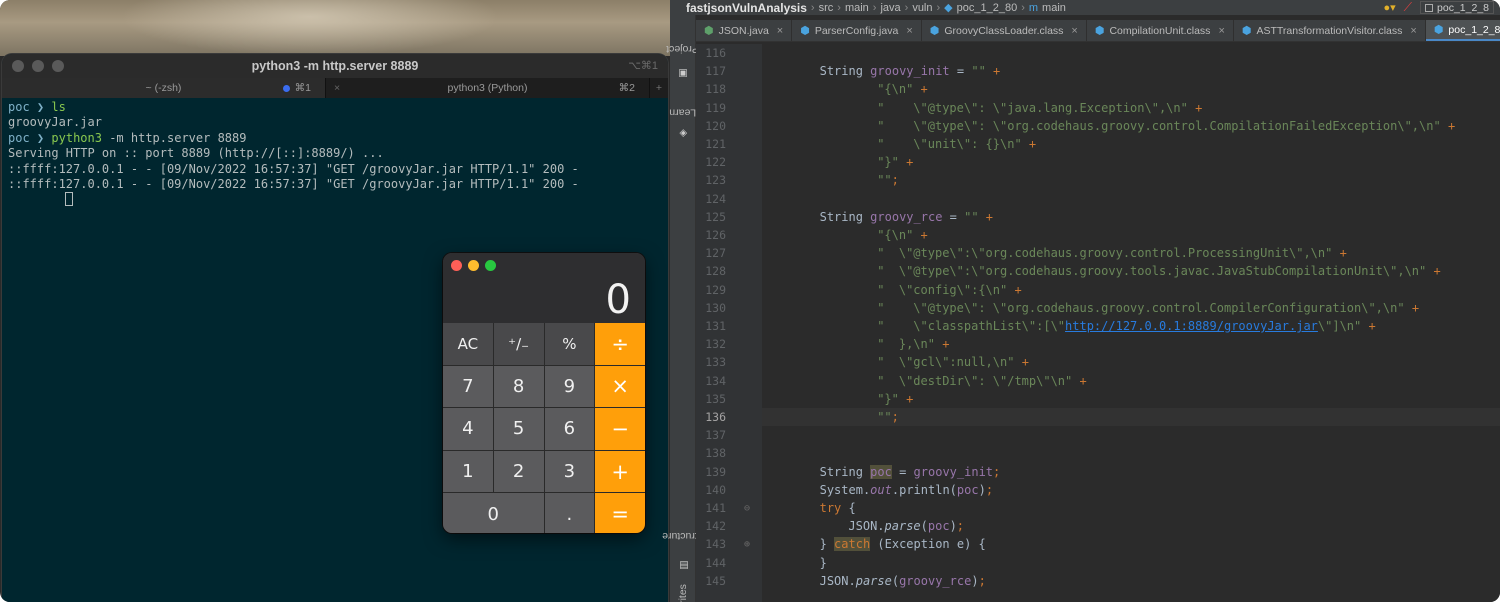 Image resolution: width=1500 pixels, height=602 pixels. I want to click on code-token: parse, so click(902, 526).